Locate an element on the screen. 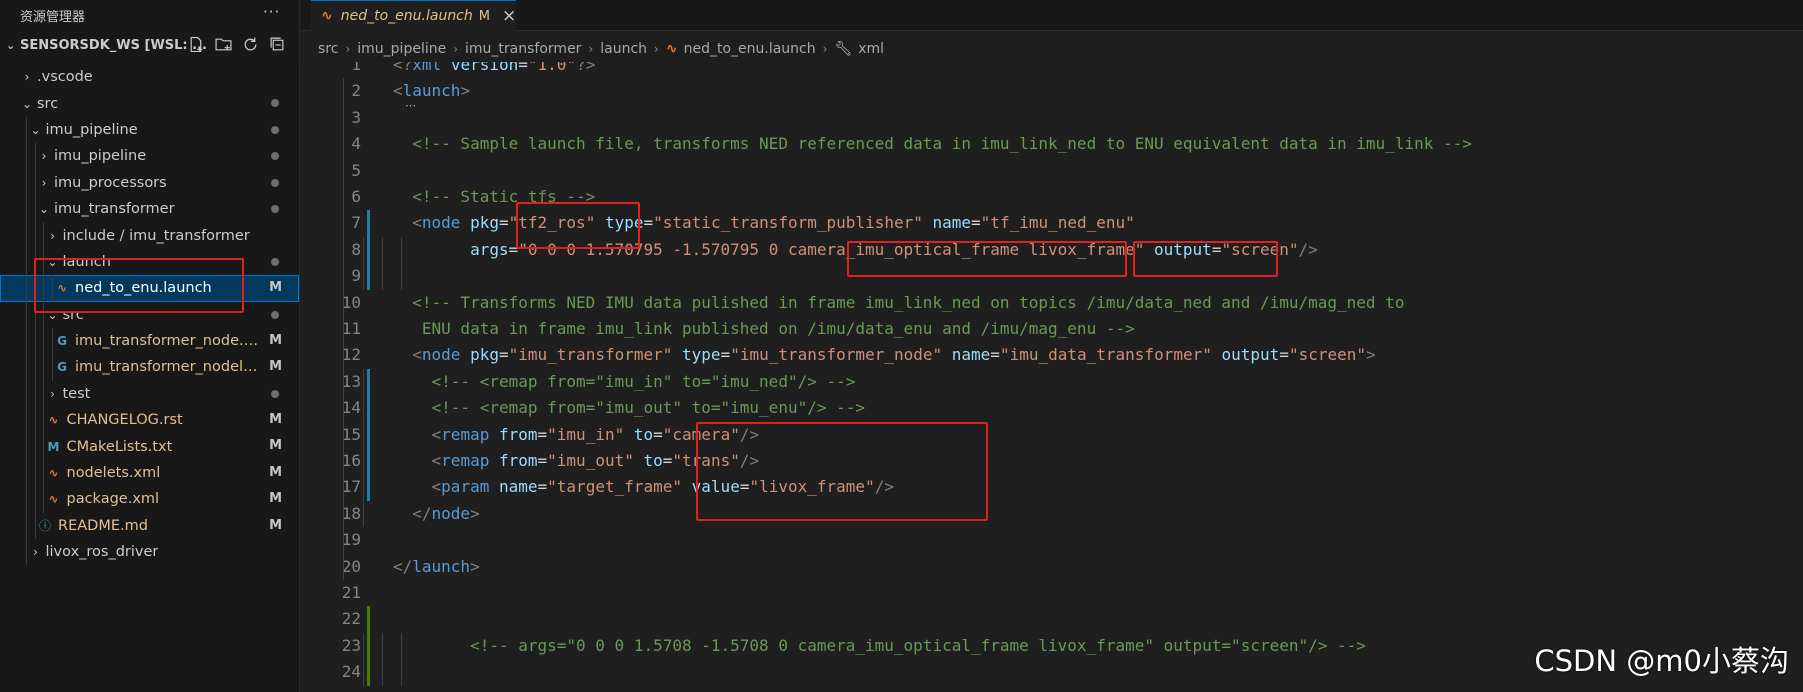  breadcrumb-item: src is located at coordinates (328, 49).